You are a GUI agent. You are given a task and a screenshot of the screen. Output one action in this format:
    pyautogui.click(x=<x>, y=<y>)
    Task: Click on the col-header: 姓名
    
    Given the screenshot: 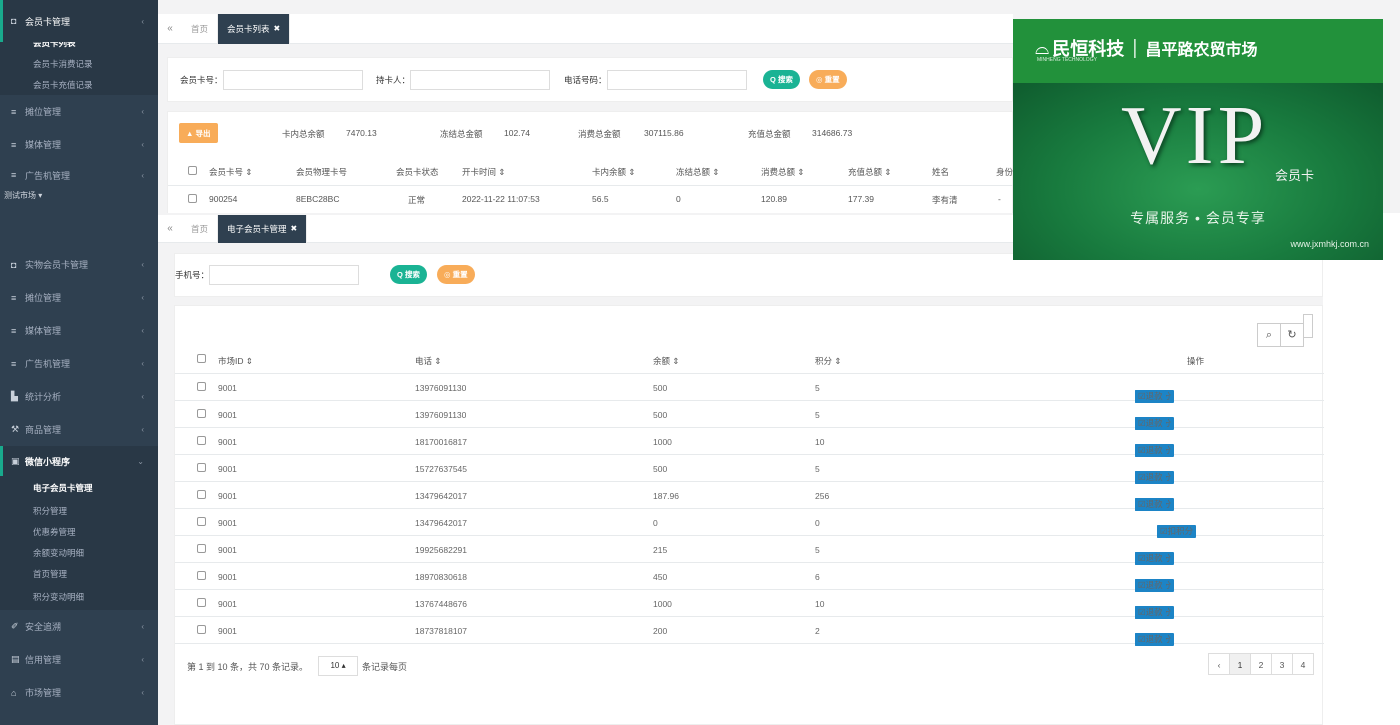 What is the action you would take?
    pyautogui.click(x=941, y=172)
    